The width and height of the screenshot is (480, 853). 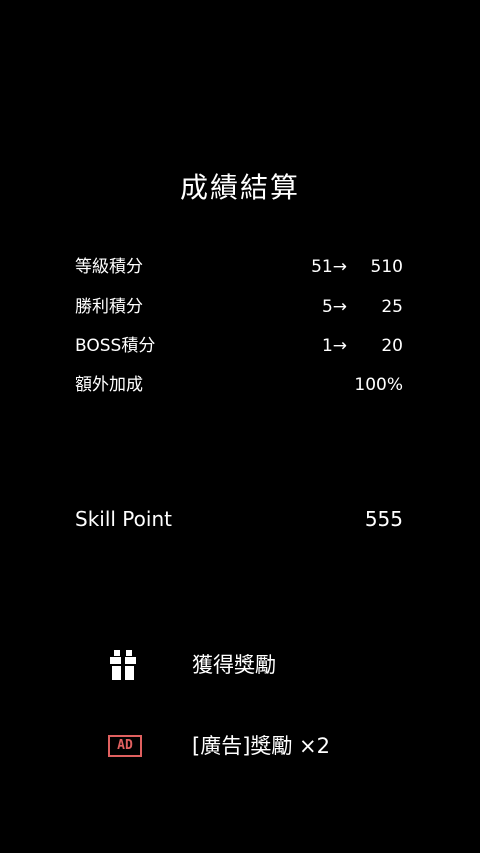 What do you see at coordinates (239, 187) in the screenshot?
I see `page-title: 成績結算` at bounding box center [239, 187].